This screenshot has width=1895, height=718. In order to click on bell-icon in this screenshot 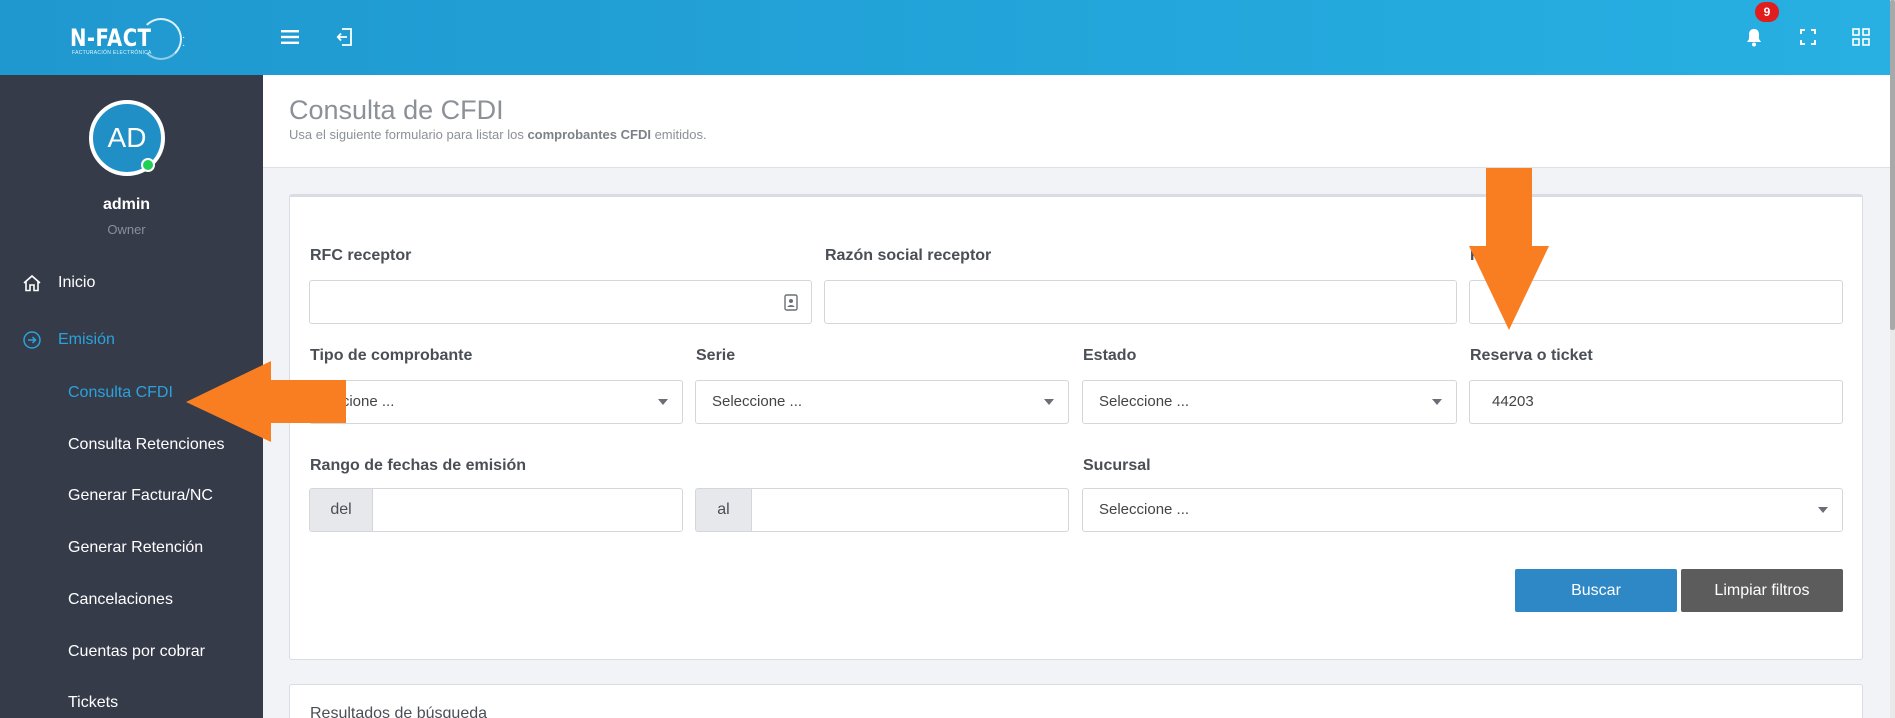, I will do `click(1754, 37)`.